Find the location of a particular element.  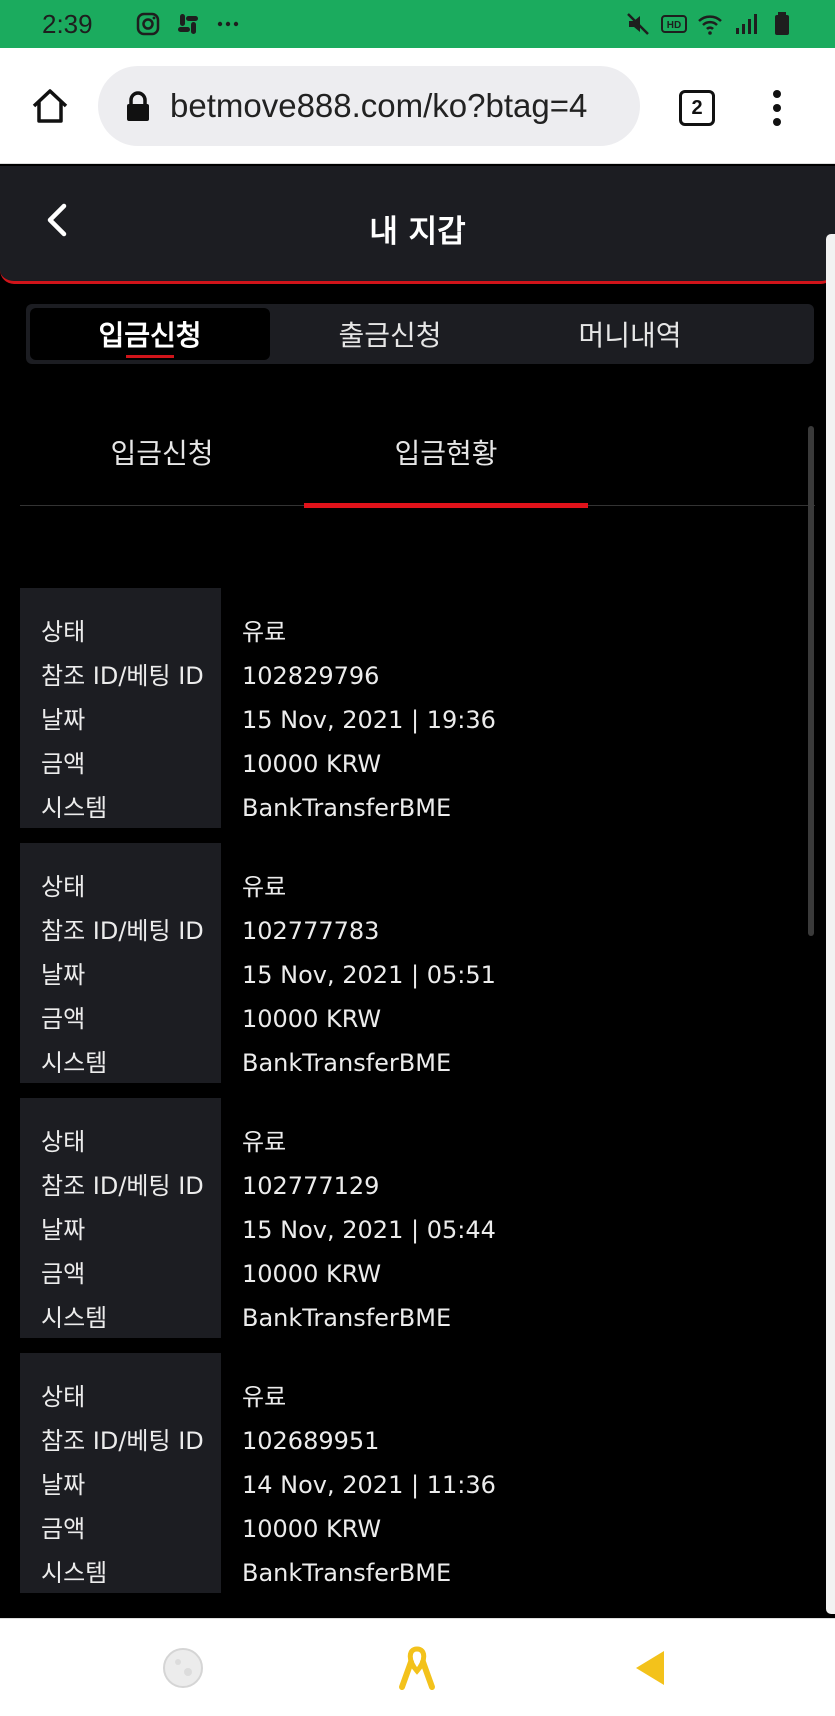

home-icon is located at coordinates (50, 105).